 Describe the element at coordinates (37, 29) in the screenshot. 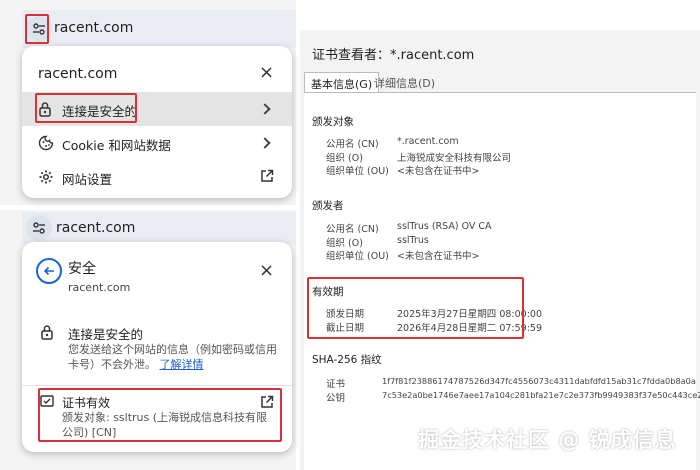

I see `highlight-site-info-button` at that location.